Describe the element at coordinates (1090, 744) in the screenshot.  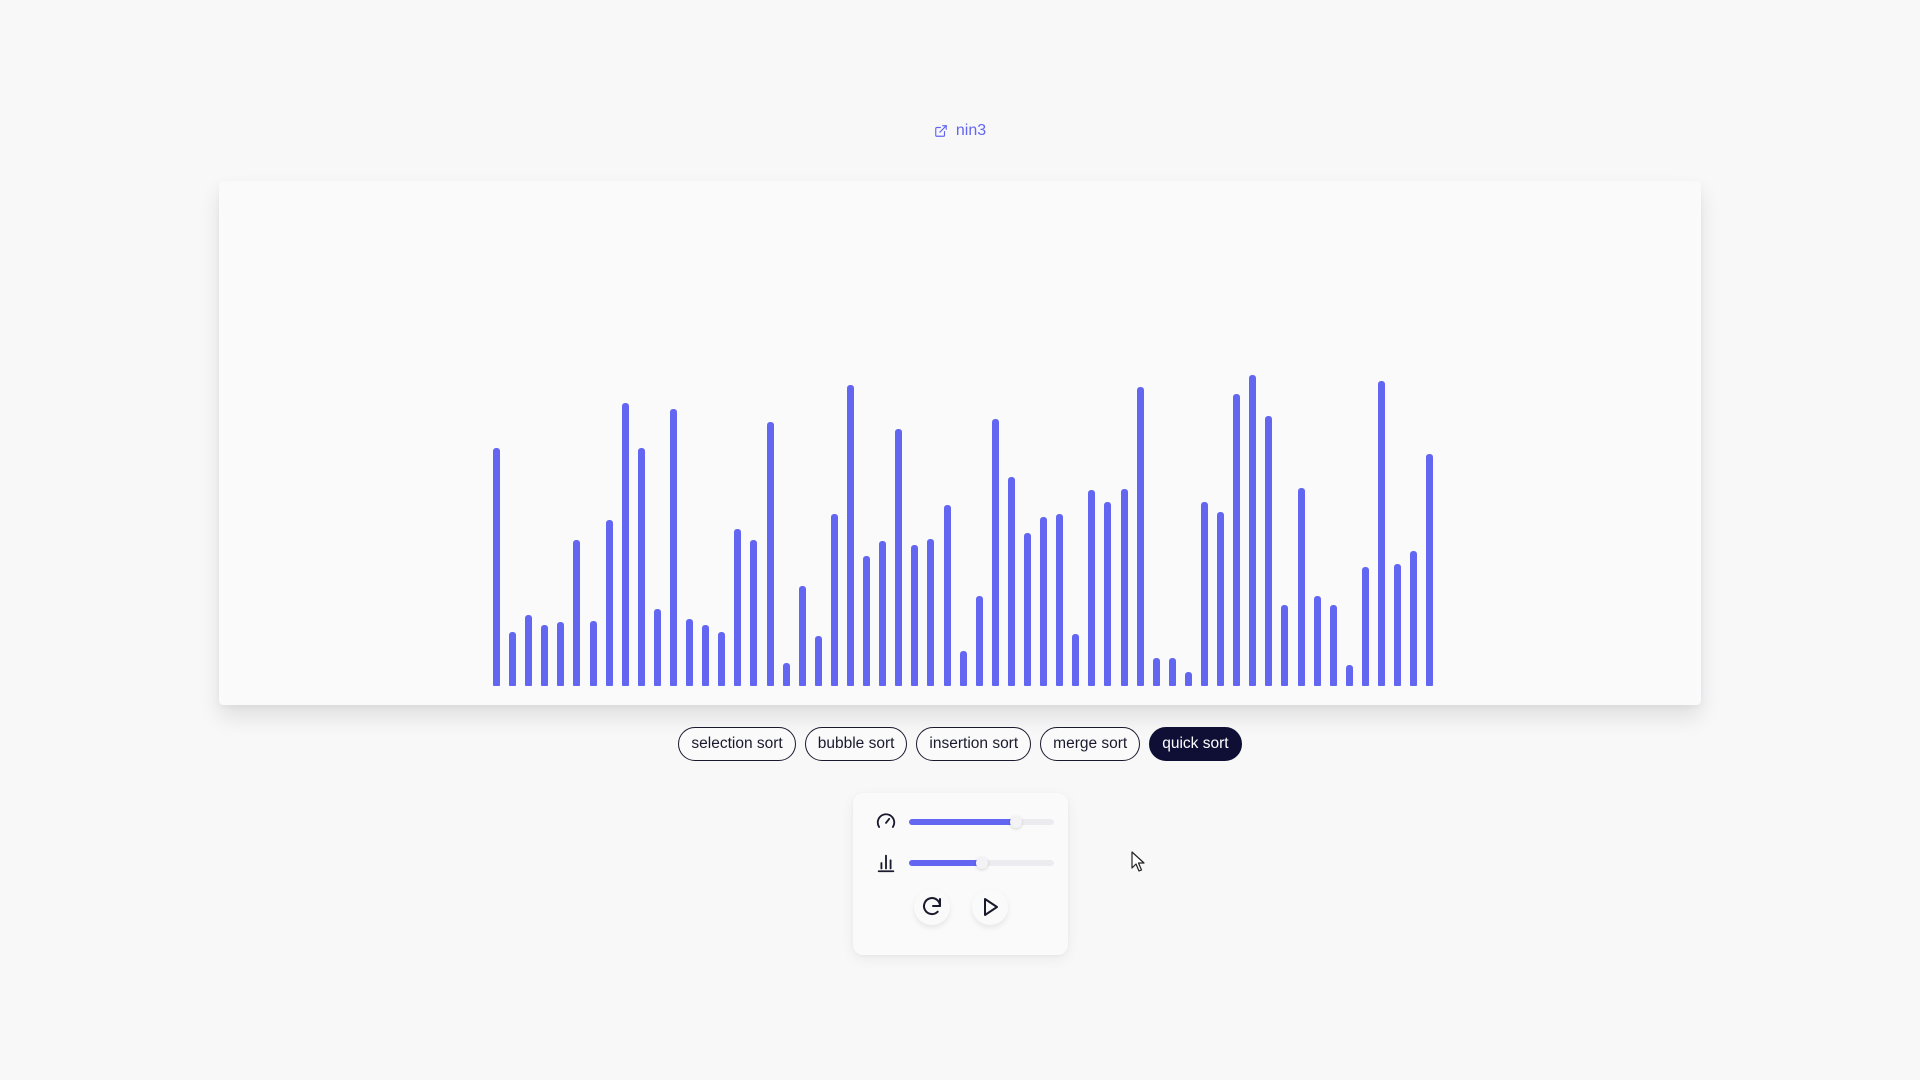
I see `merge-sort-button: merge sort` at that location.